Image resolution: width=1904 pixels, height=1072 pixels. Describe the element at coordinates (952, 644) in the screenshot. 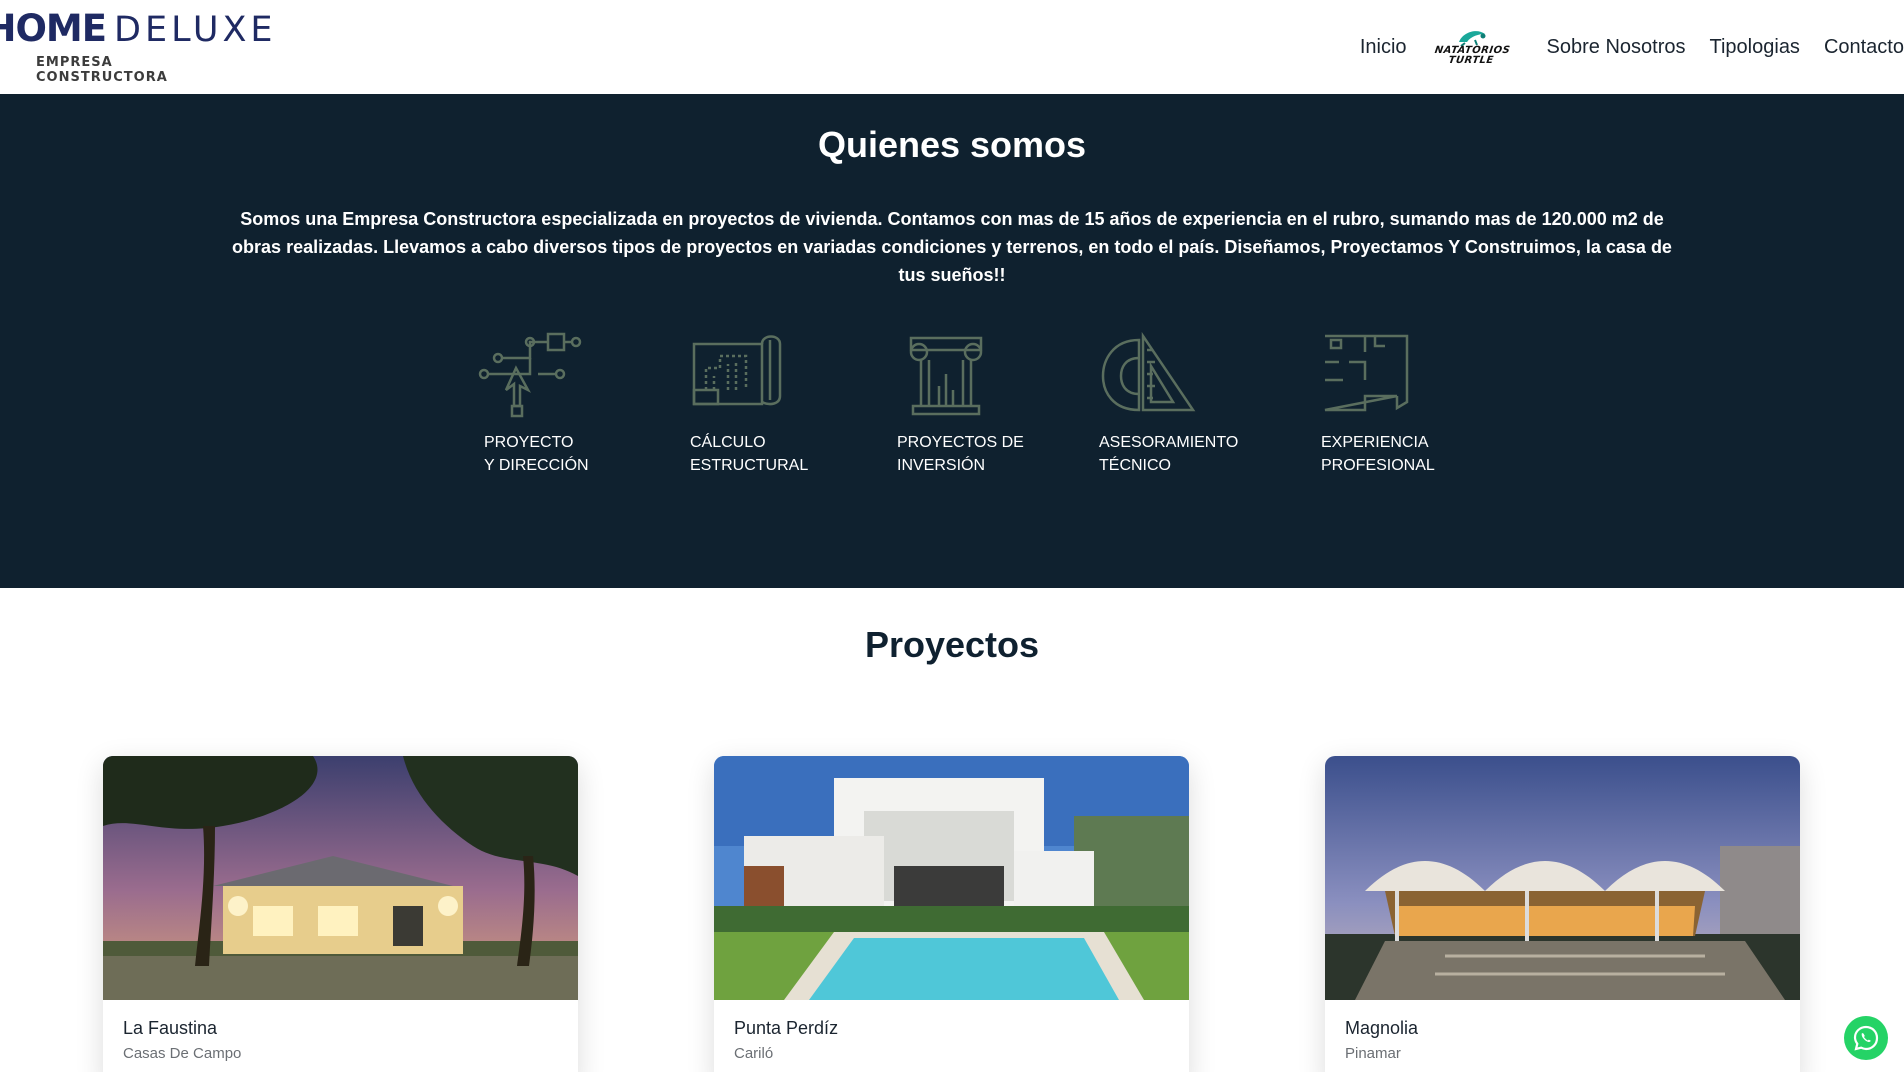

I see `projects-title: Proyectos` at that location.